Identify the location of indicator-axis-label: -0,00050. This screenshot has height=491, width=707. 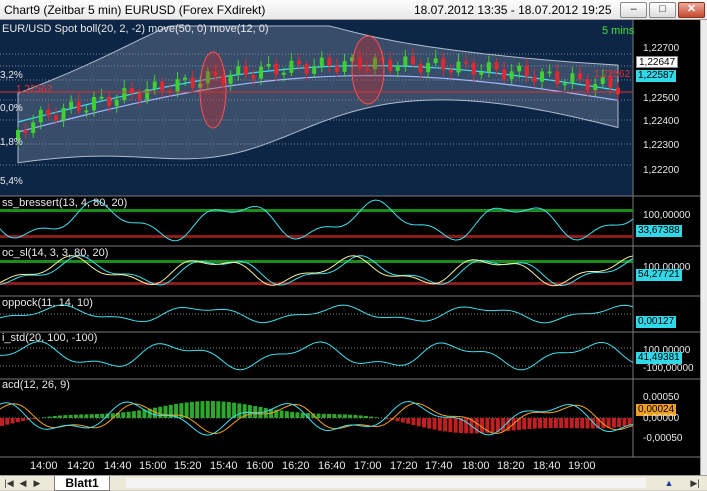
(662, 438).